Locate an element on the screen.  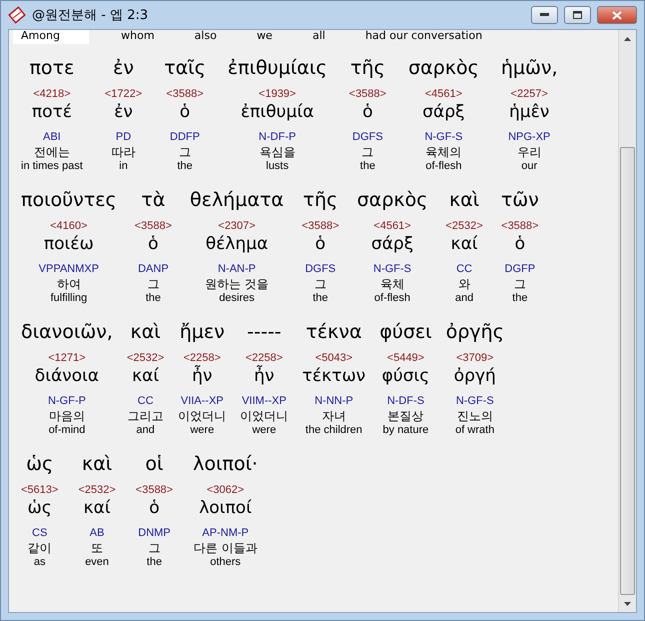
korean-gloss: 다른 이들과 is located at coordinates (225, 548).